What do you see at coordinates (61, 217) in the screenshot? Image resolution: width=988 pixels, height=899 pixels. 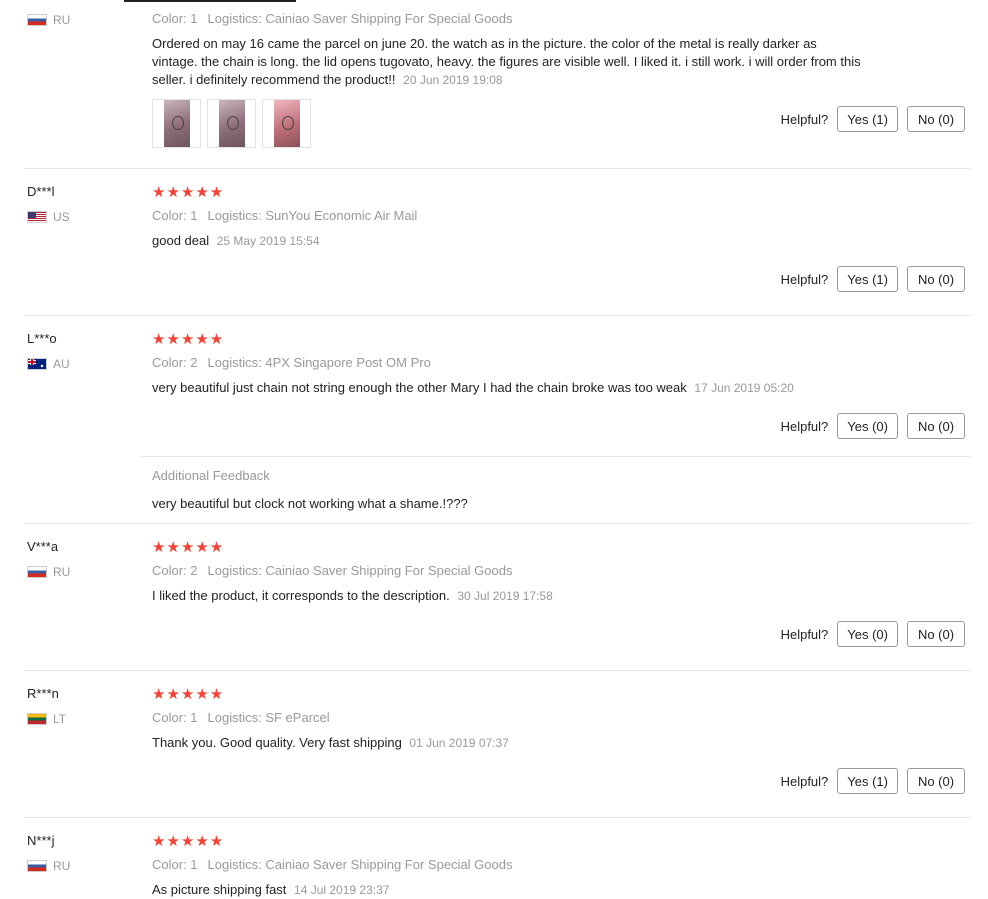 I see `country-code: US` at bounding box center [61, 217].